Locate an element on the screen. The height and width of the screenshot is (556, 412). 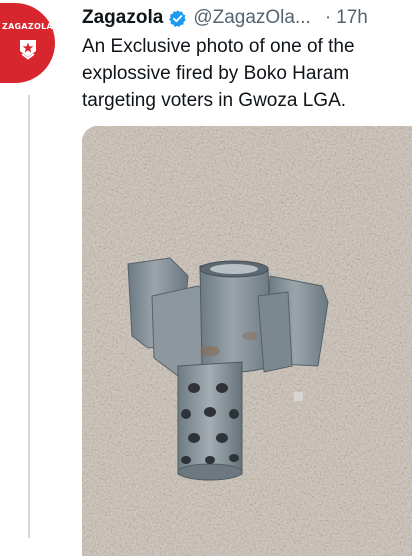
avatar: ZAGAZOLA is located at coordinates (27, 43).